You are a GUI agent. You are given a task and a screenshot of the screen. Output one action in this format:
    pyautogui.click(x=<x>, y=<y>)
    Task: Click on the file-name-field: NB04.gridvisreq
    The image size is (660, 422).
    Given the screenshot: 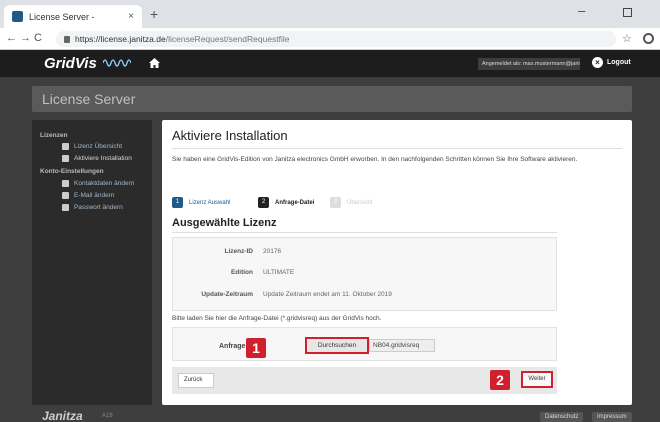 What is the action you would take?
    pyautogui.click(x=402, y=345)
    